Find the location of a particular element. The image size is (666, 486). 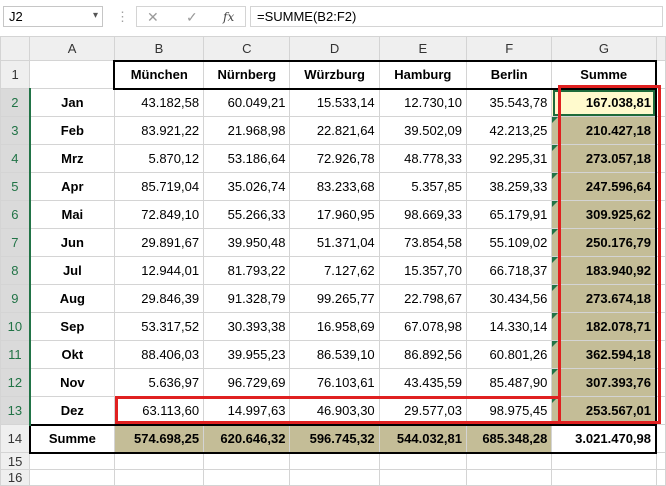

sum-cell: 273.674,18 is located at coordinates (604, 298).